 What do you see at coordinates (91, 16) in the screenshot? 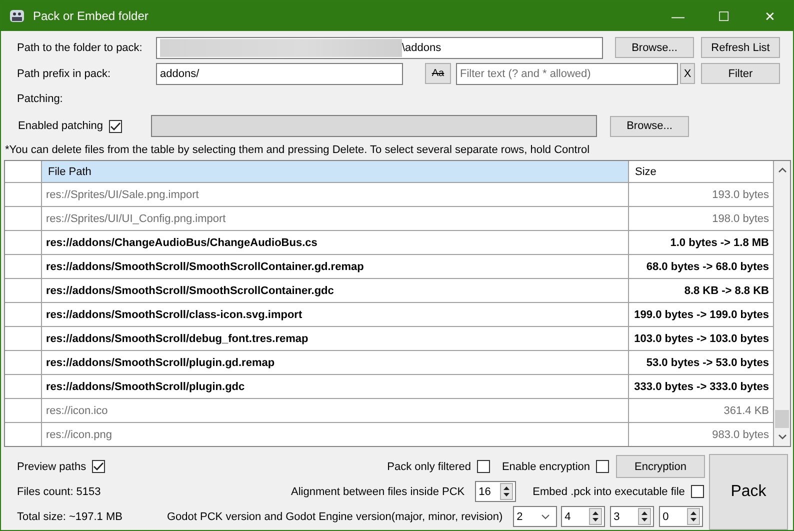
I see `window-title: Pack or Embed folder` at bounding box center [91, 16].